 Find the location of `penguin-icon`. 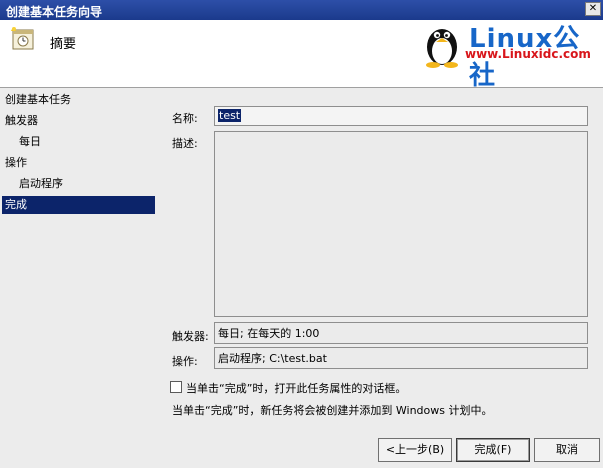

penguin-icon is located at coordinates (442, 48).